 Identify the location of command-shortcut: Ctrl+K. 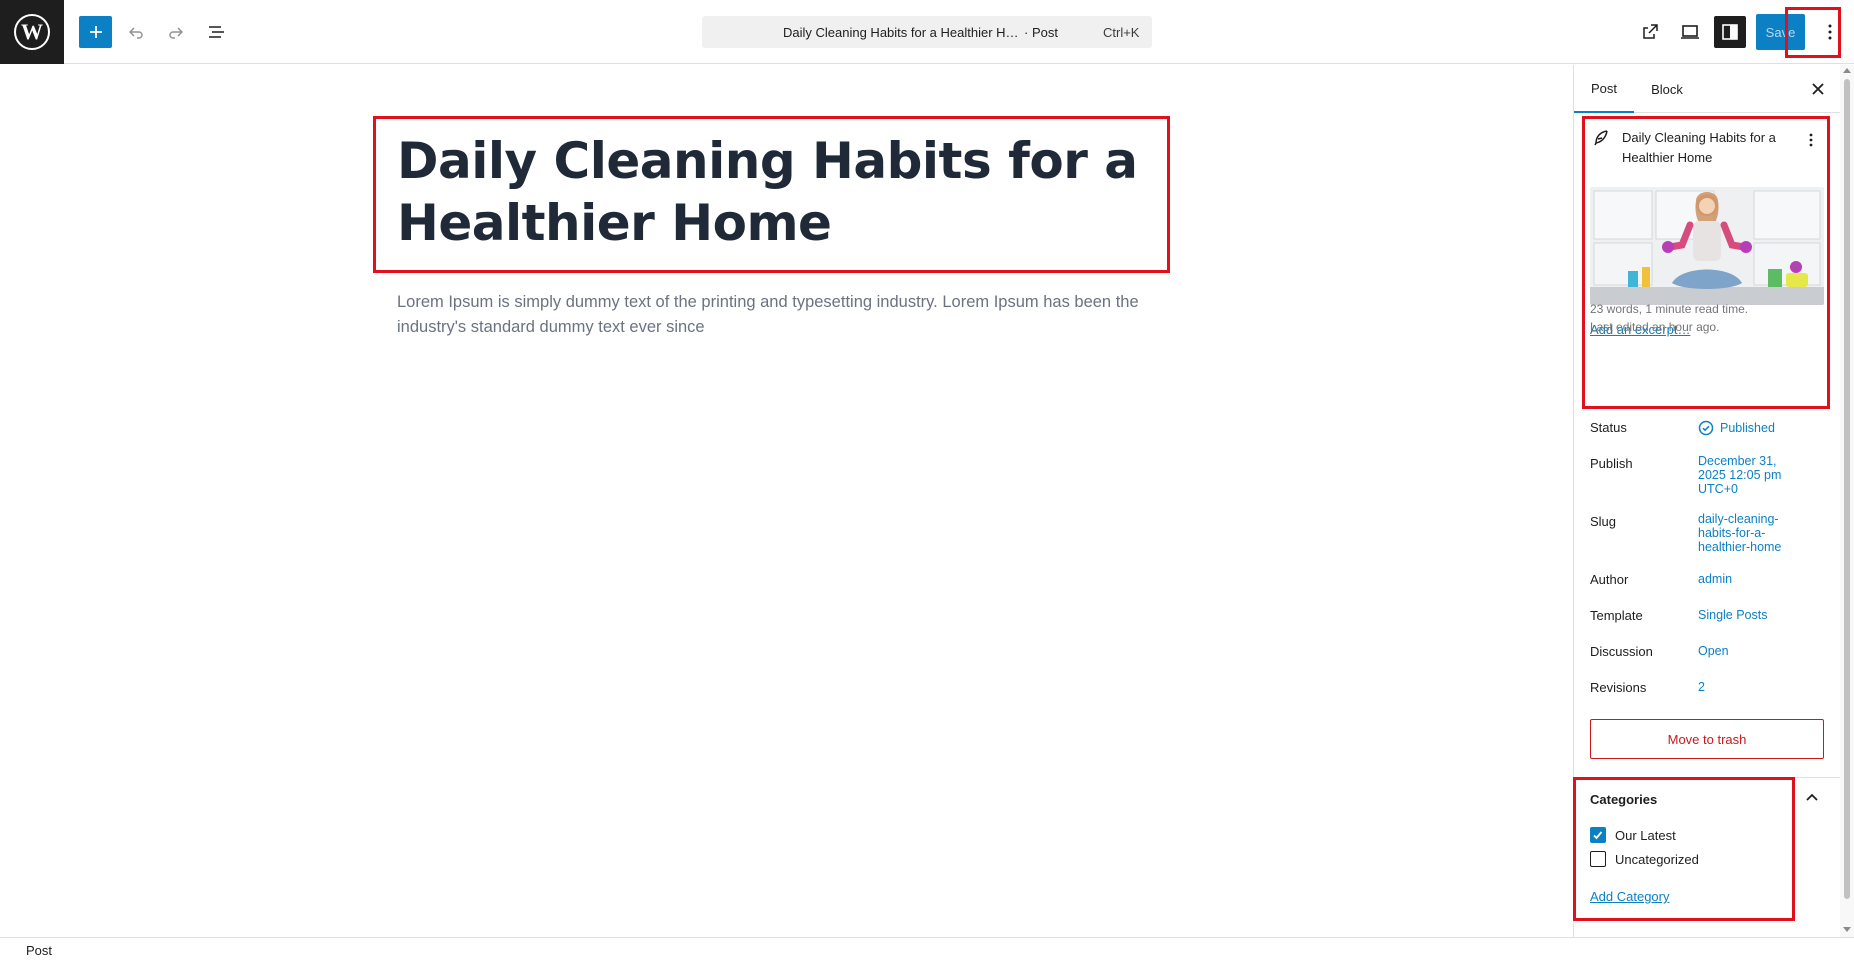
(1121, 32).